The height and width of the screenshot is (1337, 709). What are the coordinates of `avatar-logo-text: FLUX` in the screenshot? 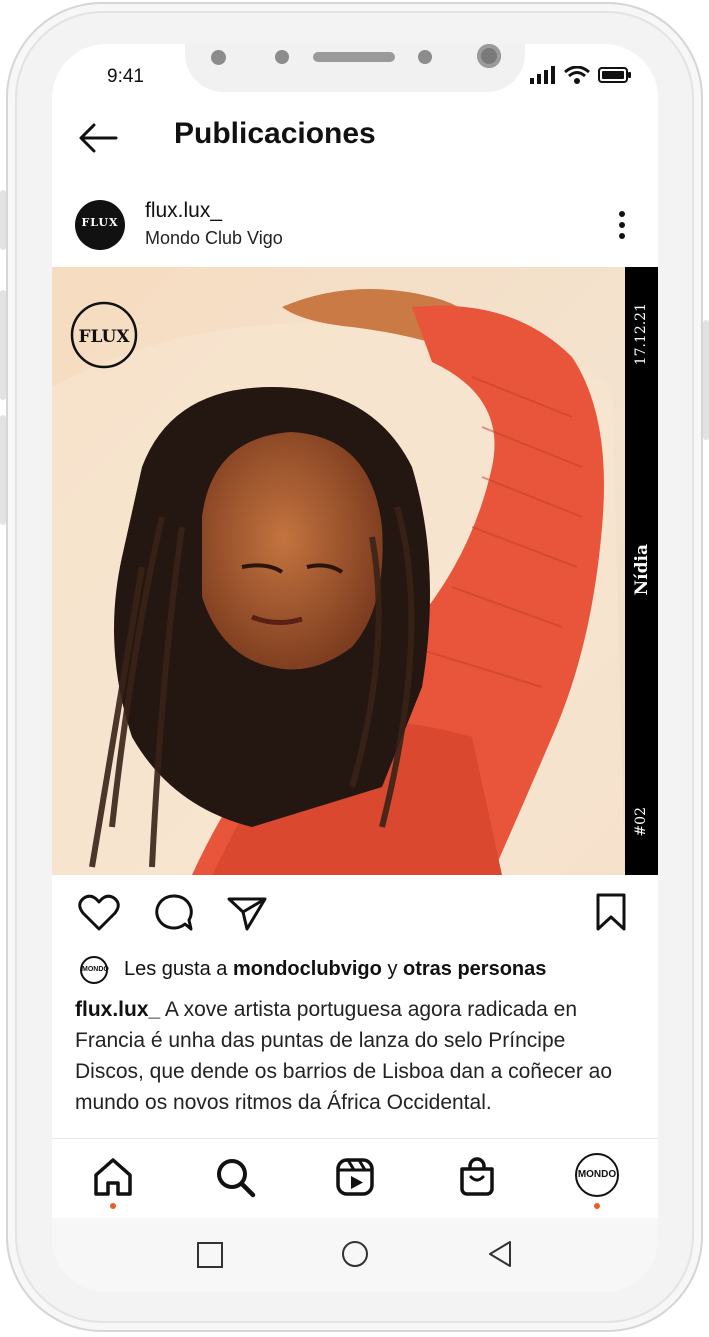 It's located at (100, 222).